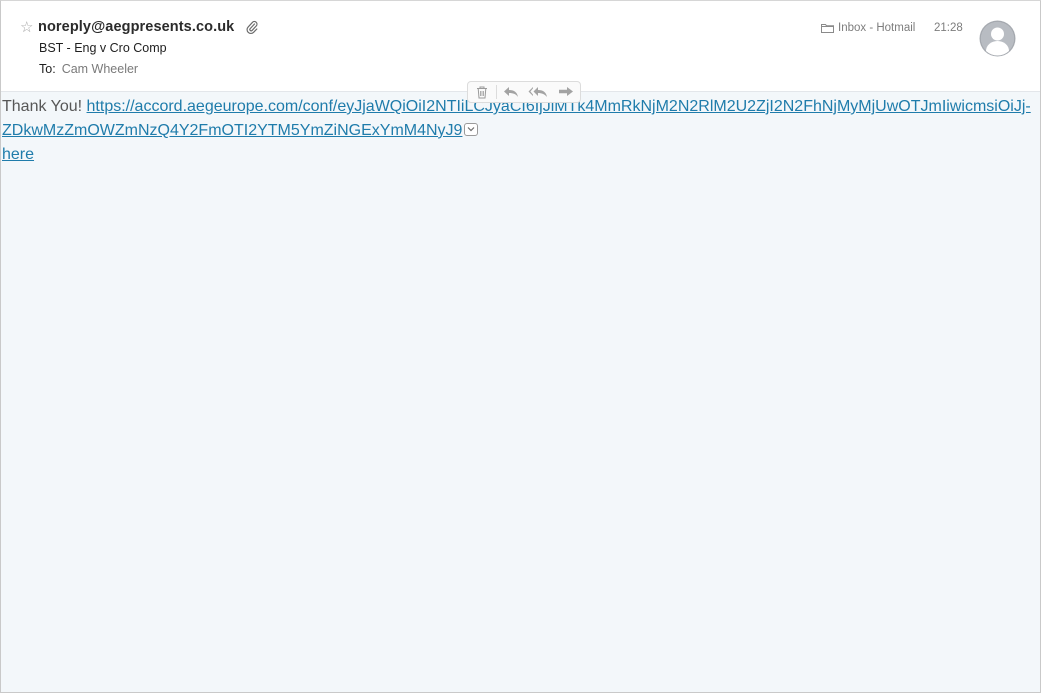 This screenshot has height=693, width=1041. What do you see at coordinates (252, 27) in the screenshot?
I see `paperclip-icon` at bounding box center [252, 27].